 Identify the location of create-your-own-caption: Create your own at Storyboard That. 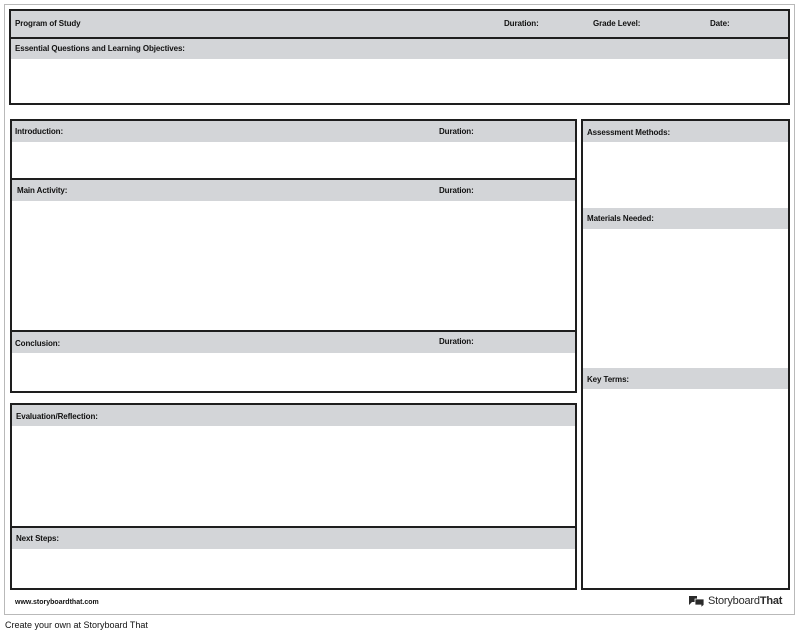
(76, 625).